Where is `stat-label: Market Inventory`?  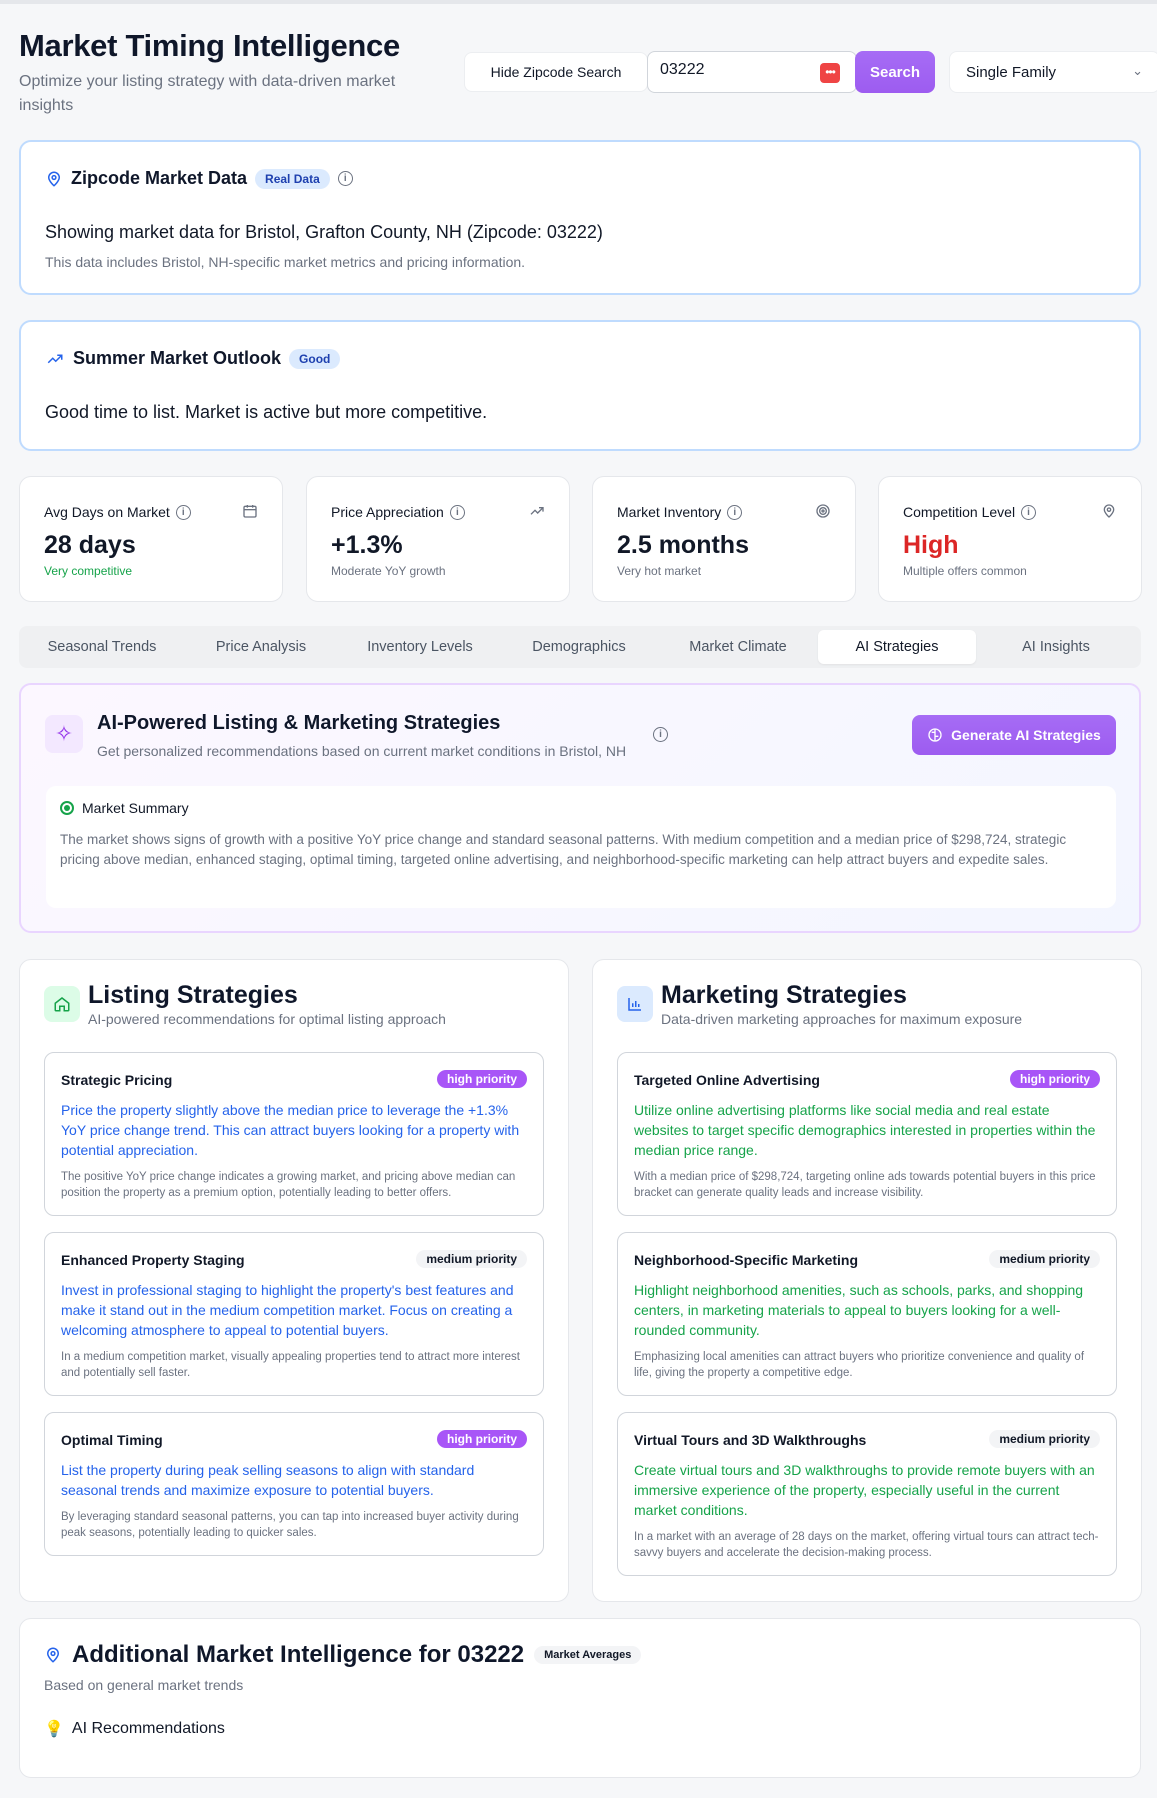
stat-label: Market Inventory is located at coordinates (669, 512).